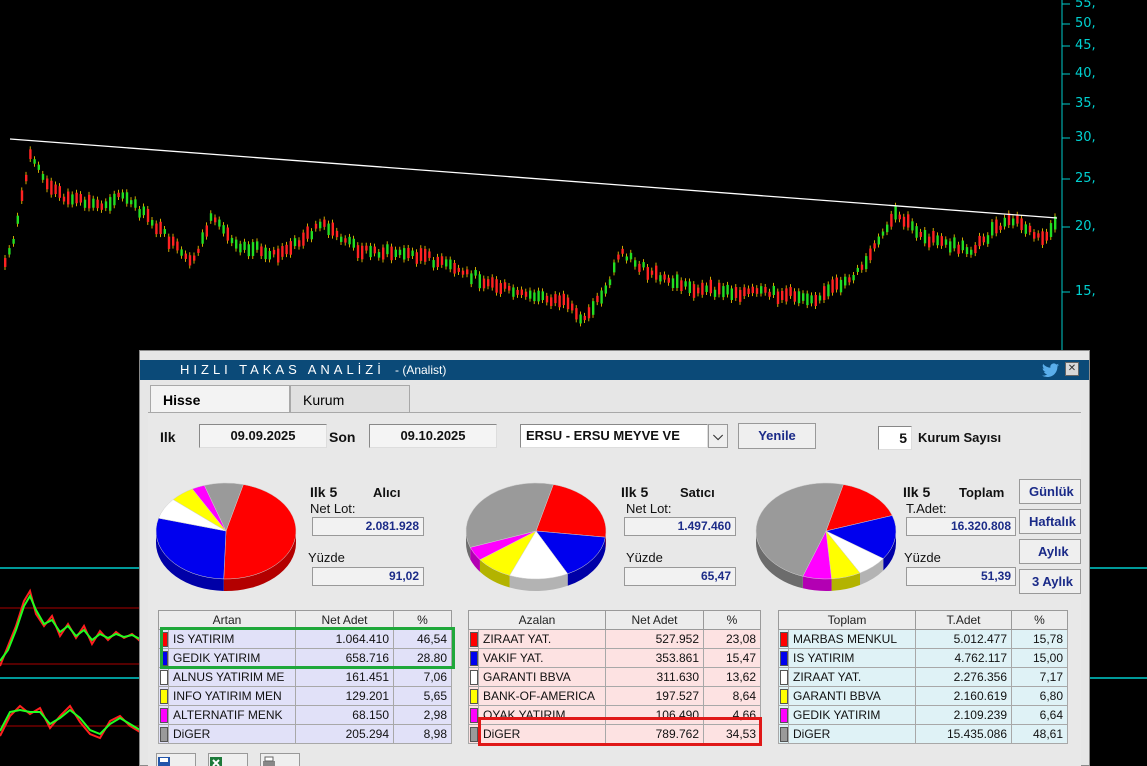  What do you see at coordinates (228, 759) in the screenshot?
I see `excel-icon` at bounding box center [228, 759].